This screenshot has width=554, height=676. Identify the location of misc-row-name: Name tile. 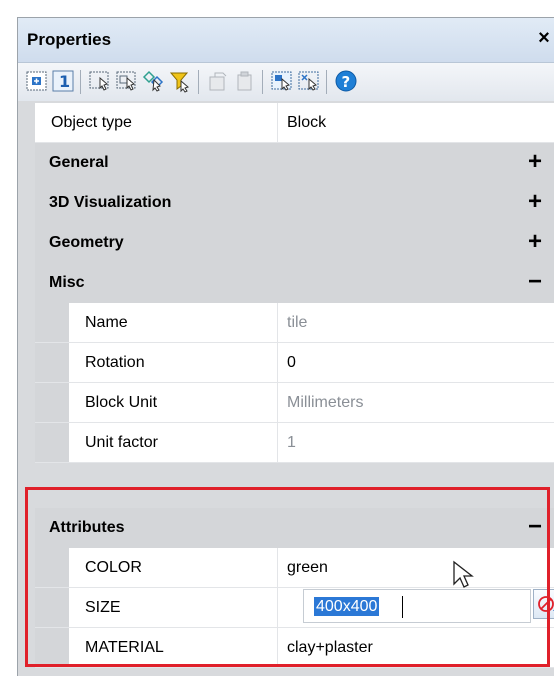
(294, 323).